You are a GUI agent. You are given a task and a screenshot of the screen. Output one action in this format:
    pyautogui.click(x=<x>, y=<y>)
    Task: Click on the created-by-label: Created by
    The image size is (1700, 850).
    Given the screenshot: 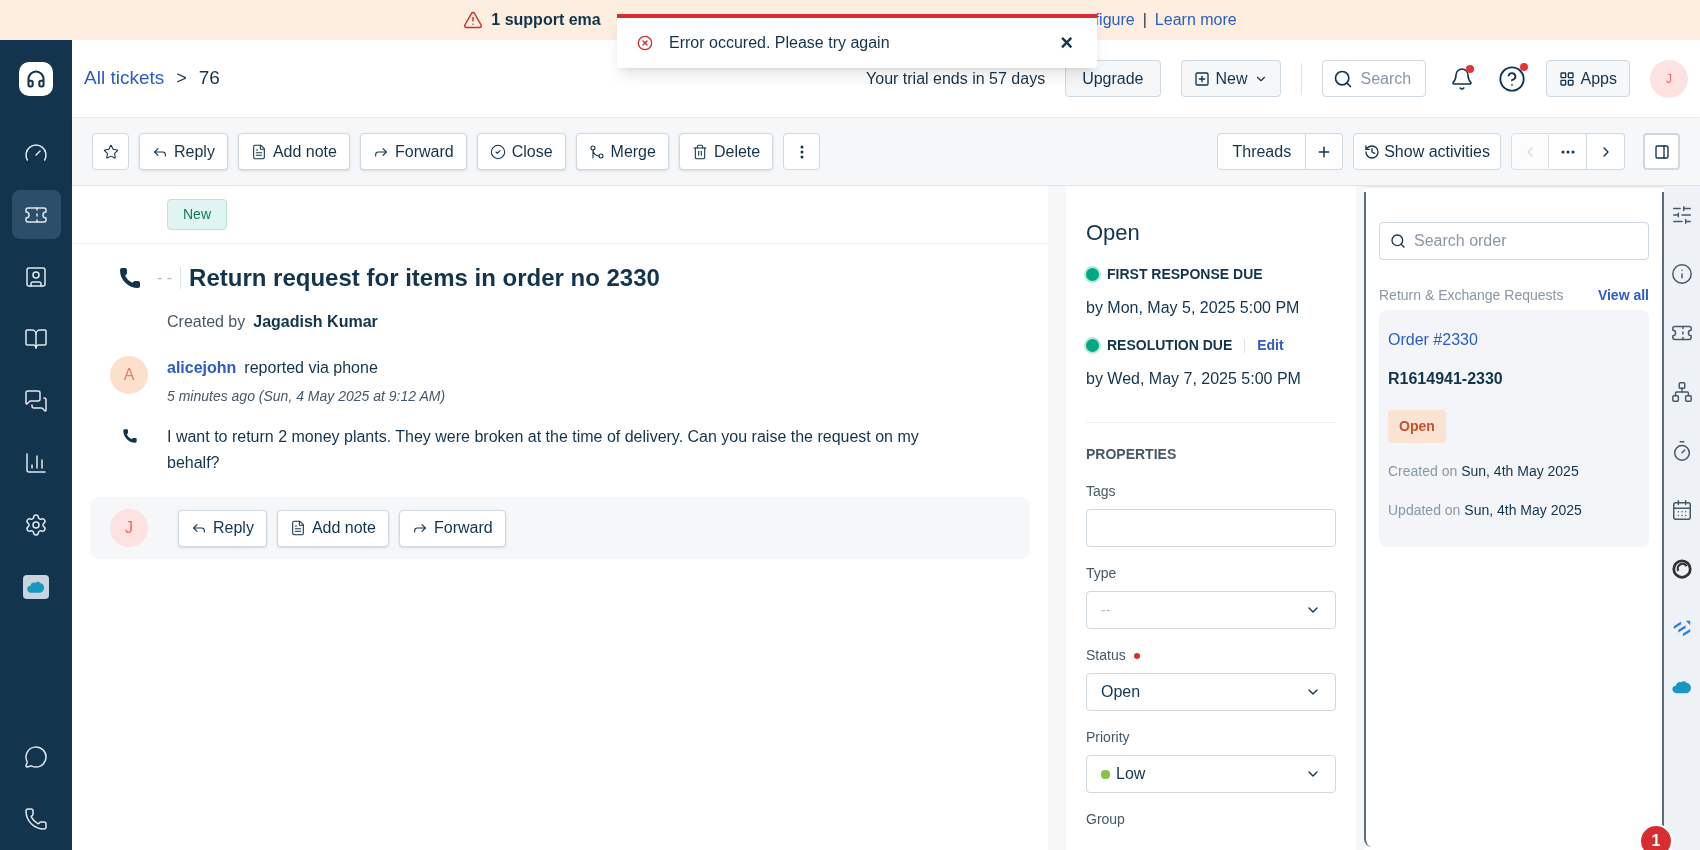 What is the action you would take?
    pyautogui.click(x=206, y=322)
    